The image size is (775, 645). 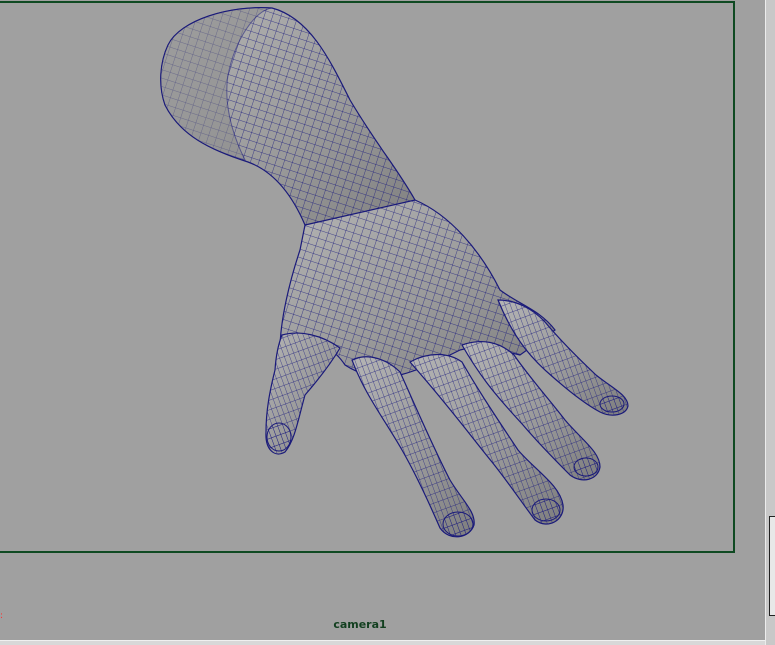 I want to click on bottom-status-strip, so click(x=382, y=642).